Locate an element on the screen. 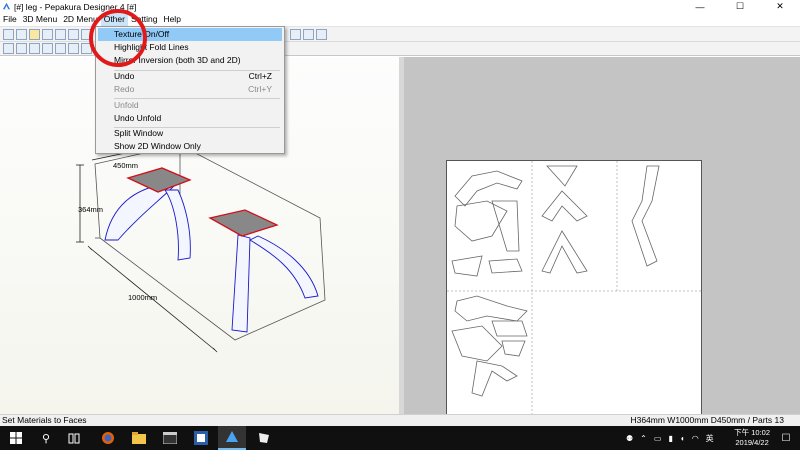  clock-time: 下午 10:02 is located at coordinates (752, 432).